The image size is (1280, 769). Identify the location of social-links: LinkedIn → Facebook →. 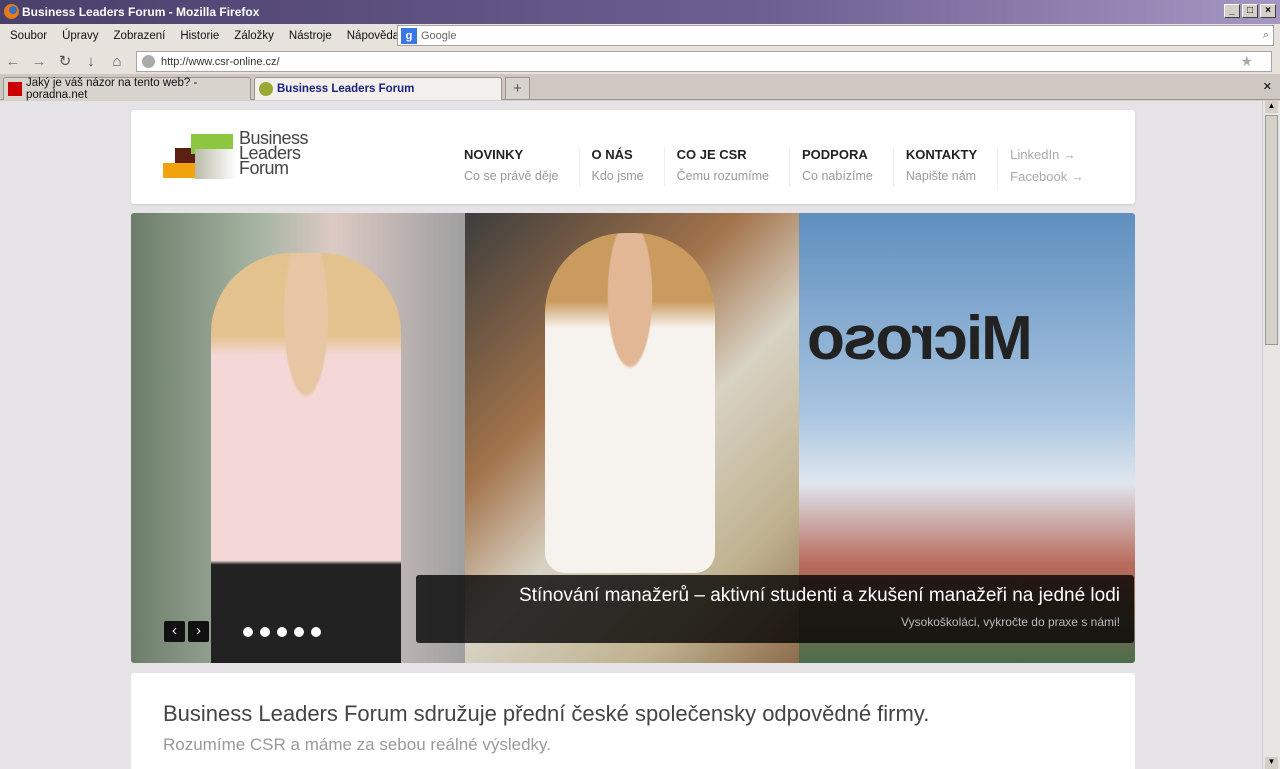
(1040, 169).